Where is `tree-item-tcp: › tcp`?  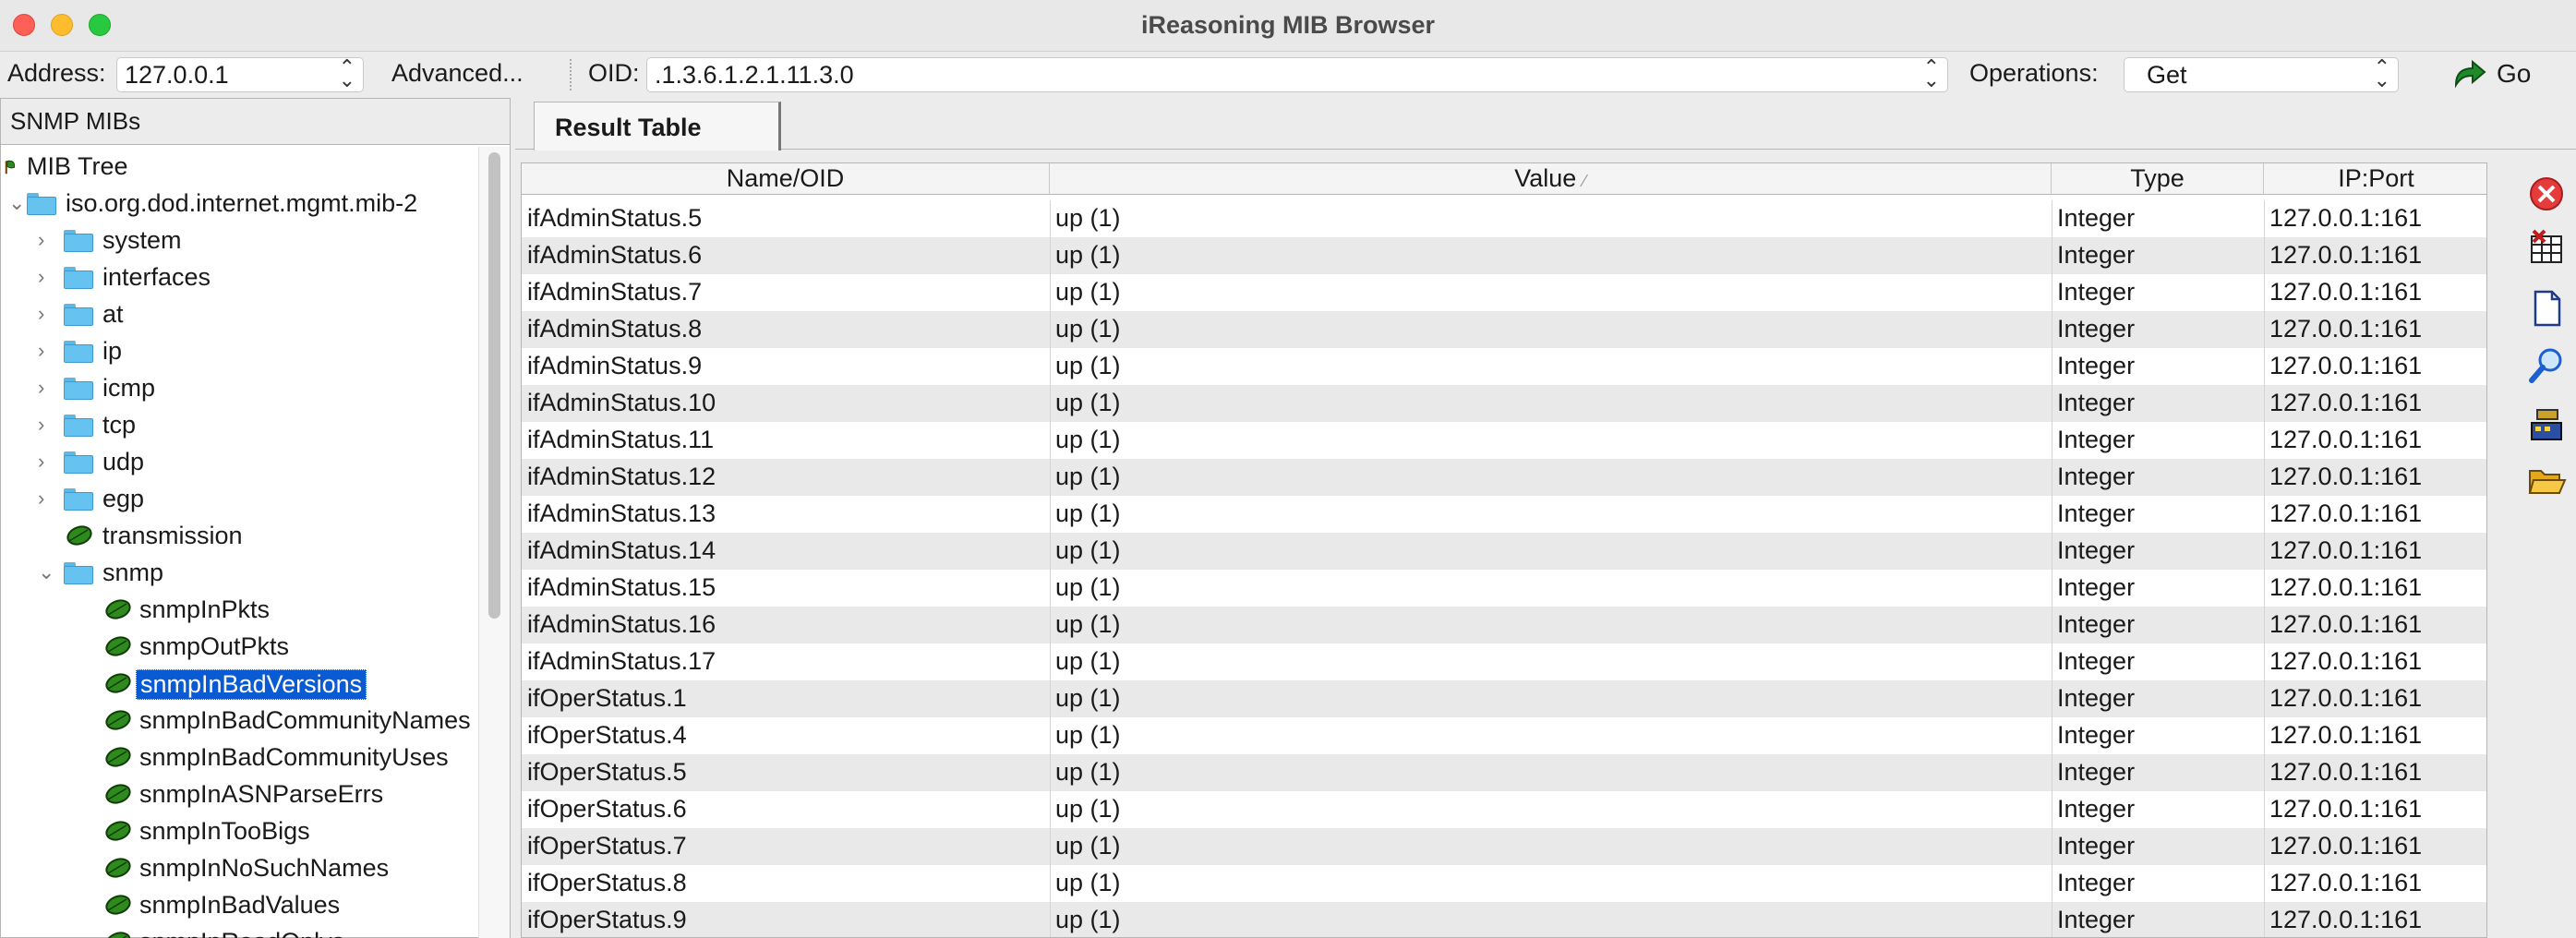
tree-item-tcp: › tcp is located at coordinates (238, 425).